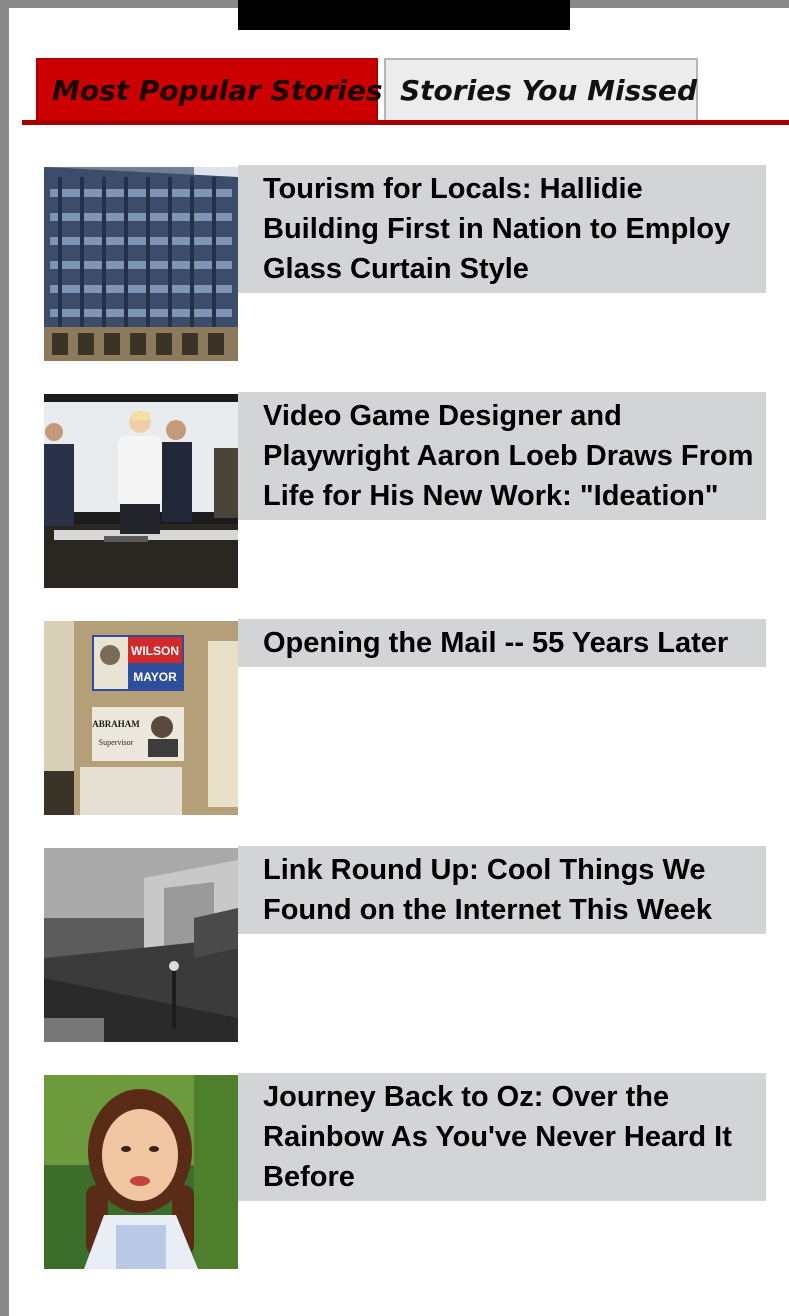 This screenshot has width=789, height=1316. I want to click on story-thumbnail-dorothy-portrait, so click(141, 1172).